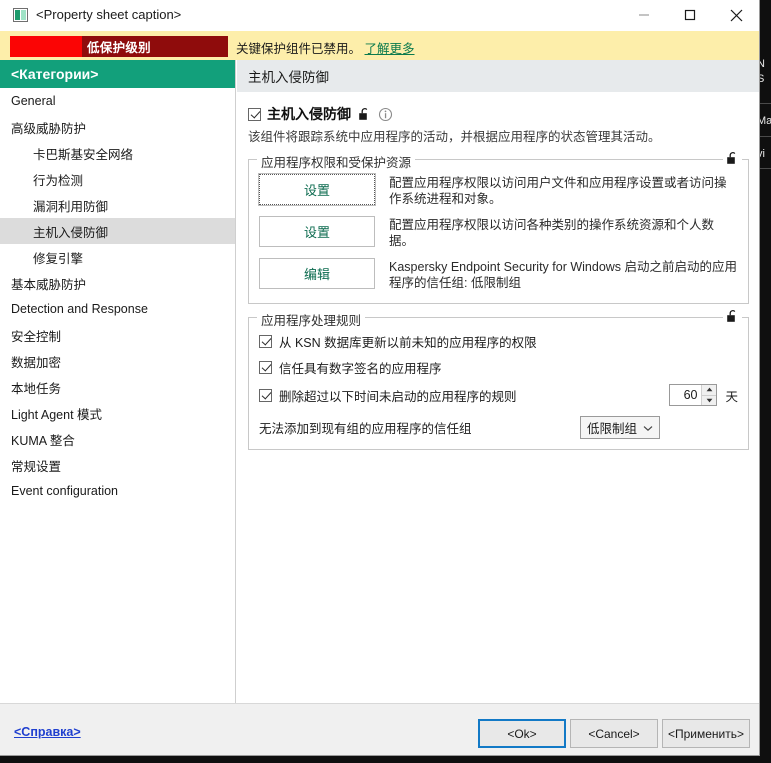 The height and width of the screenshot is (763, 771). I want to click on sidebar-item-host-intrusion-prevention: 主机入侵防御, so click(117, 231).